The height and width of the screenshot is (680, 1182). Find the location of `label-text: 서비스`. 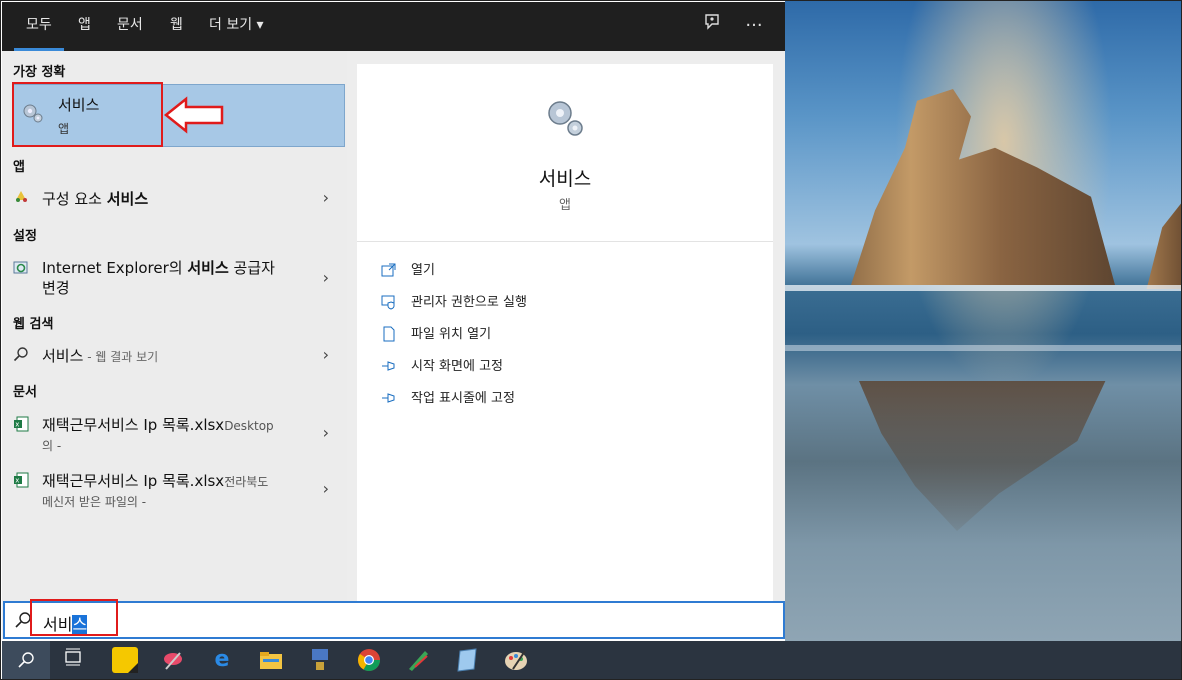

label-text: 서비스 is located at coordinates (63, 356).